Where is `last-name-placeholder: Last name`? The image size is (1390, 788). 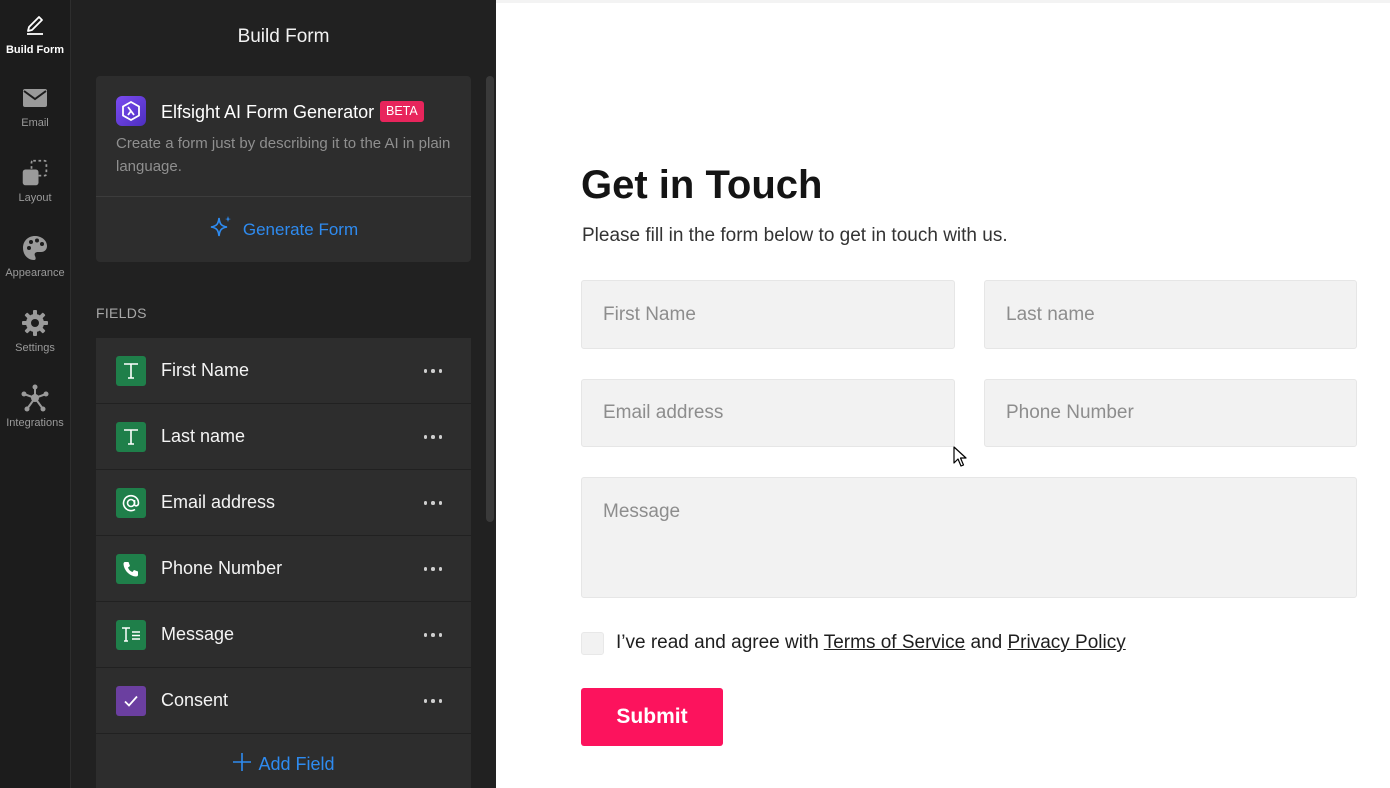 last-name-placeholder: Last name is located at coordinates (1050, 314).